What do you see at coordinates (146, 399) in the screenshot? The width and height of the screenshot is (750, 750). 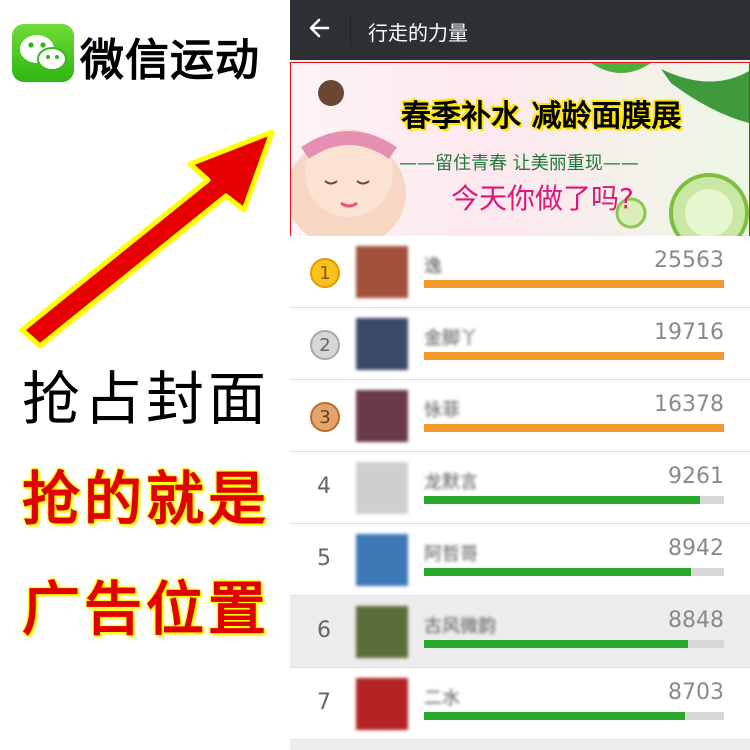 I see `promo-headline: 抢占封面` at bounding box center [146, 399].